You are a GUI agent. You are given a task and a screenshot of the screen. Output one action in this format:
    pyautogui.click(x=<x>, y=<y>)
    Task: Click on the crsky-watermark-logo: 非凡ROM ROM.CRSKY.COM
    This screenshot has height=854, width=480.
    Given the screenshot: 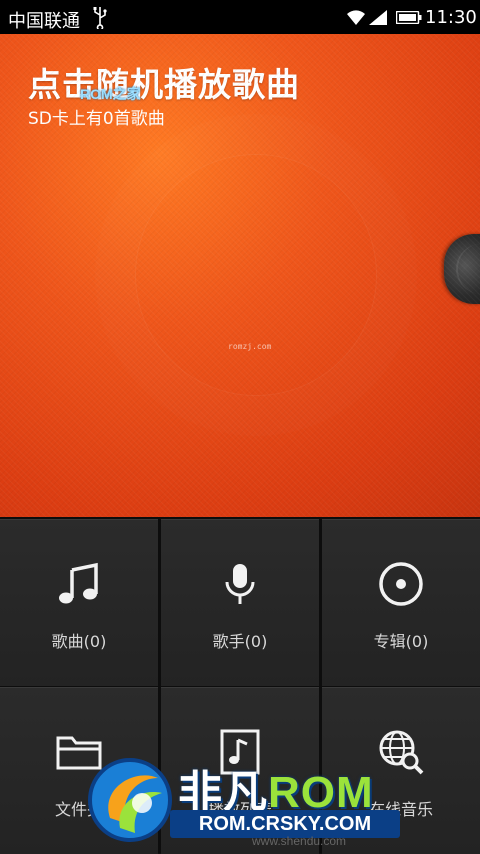 What is the action you would take?
    pyautogui.click(x=245, y=798)
    